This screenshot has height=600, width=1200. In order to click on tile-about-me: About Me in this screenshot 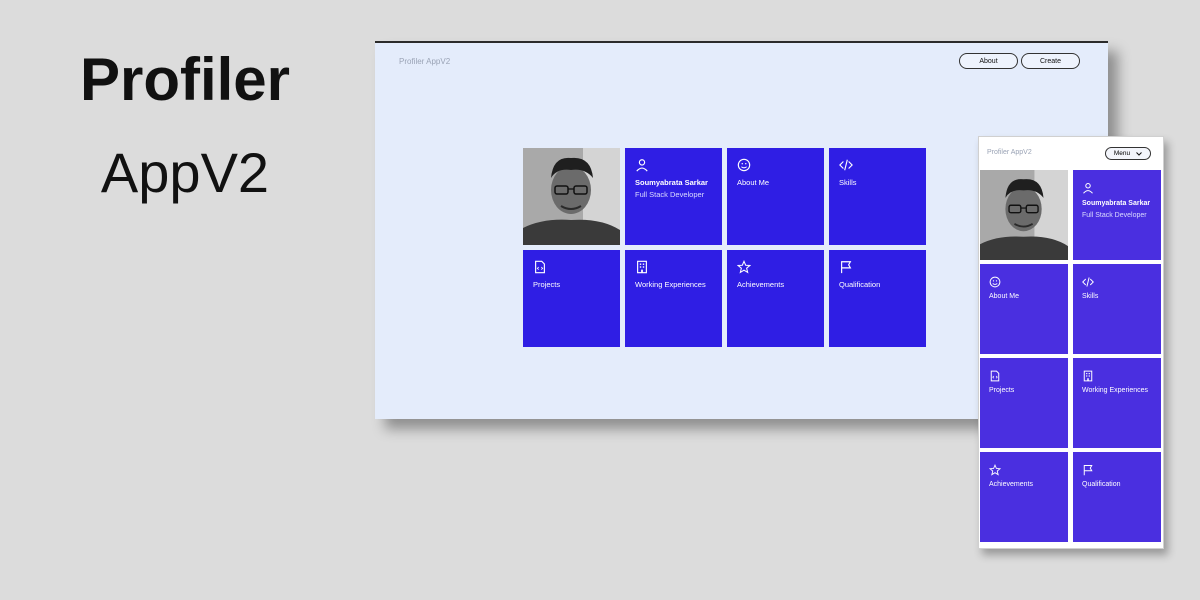, I will do `click(775, 196)`.